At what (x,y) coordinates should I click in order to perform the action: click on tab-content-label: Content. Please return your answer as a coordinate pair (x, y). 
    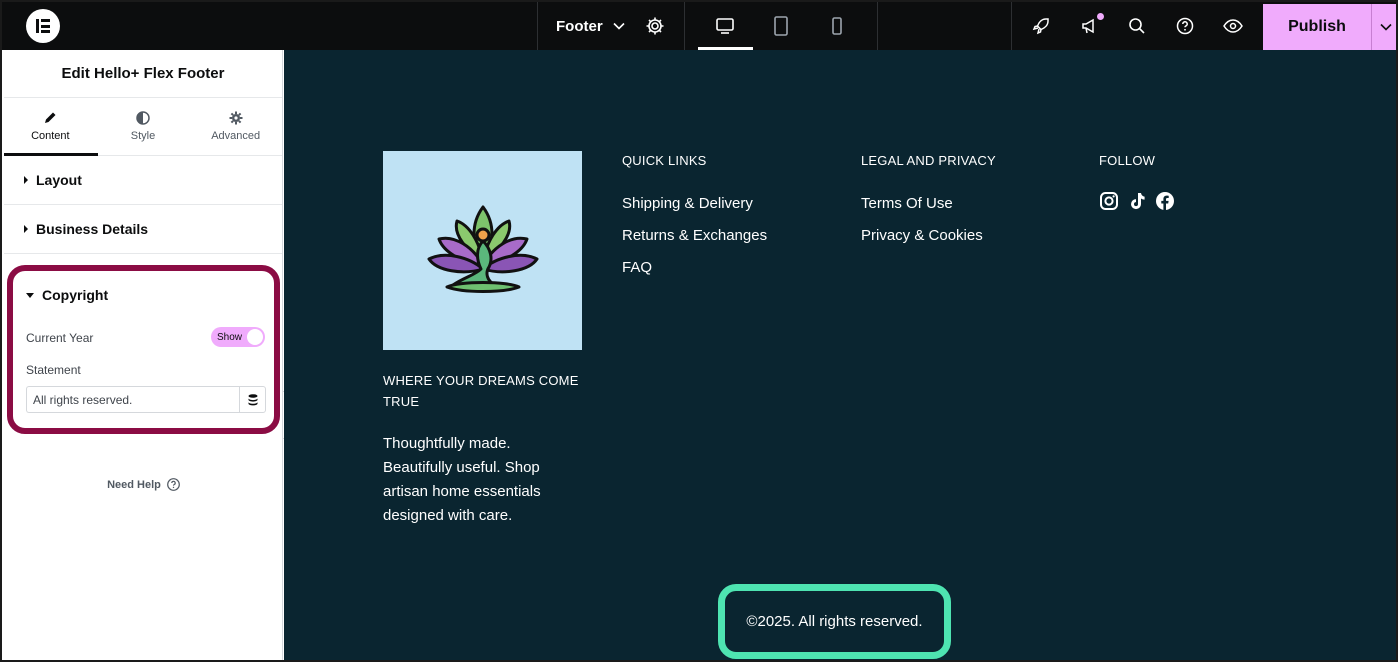
    Looking at the image, I should click on (50, 136).